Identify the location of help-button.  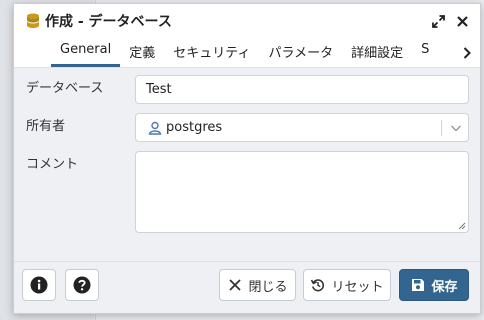
(82, 285).